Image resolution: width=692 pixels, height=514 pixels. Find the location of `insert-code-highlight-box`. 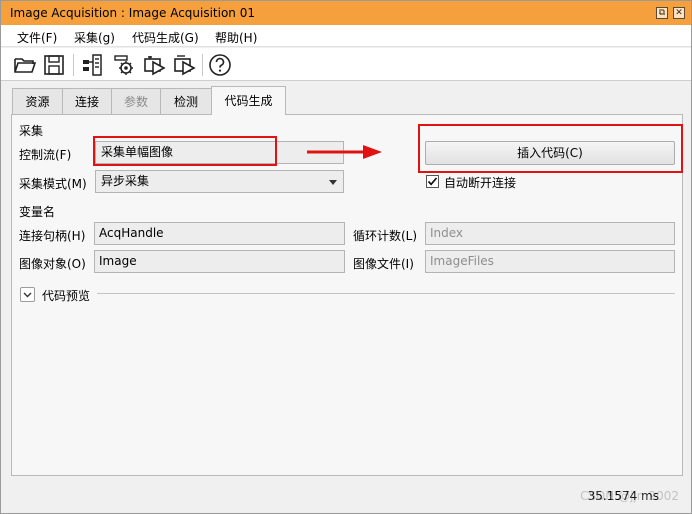

insert-code-highlight-box is located at coordinates (550, 148).